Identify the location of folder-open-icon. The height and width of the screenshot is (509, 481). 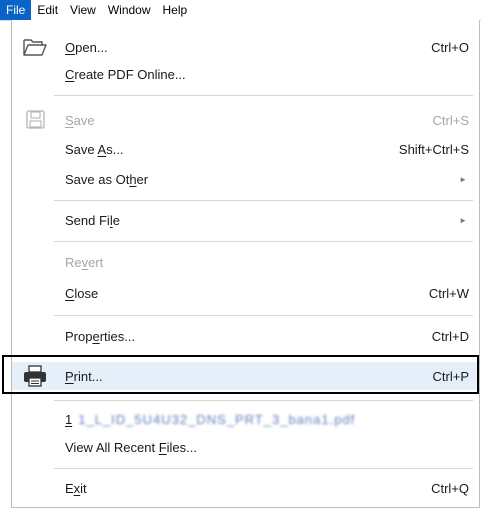
(35, 47).